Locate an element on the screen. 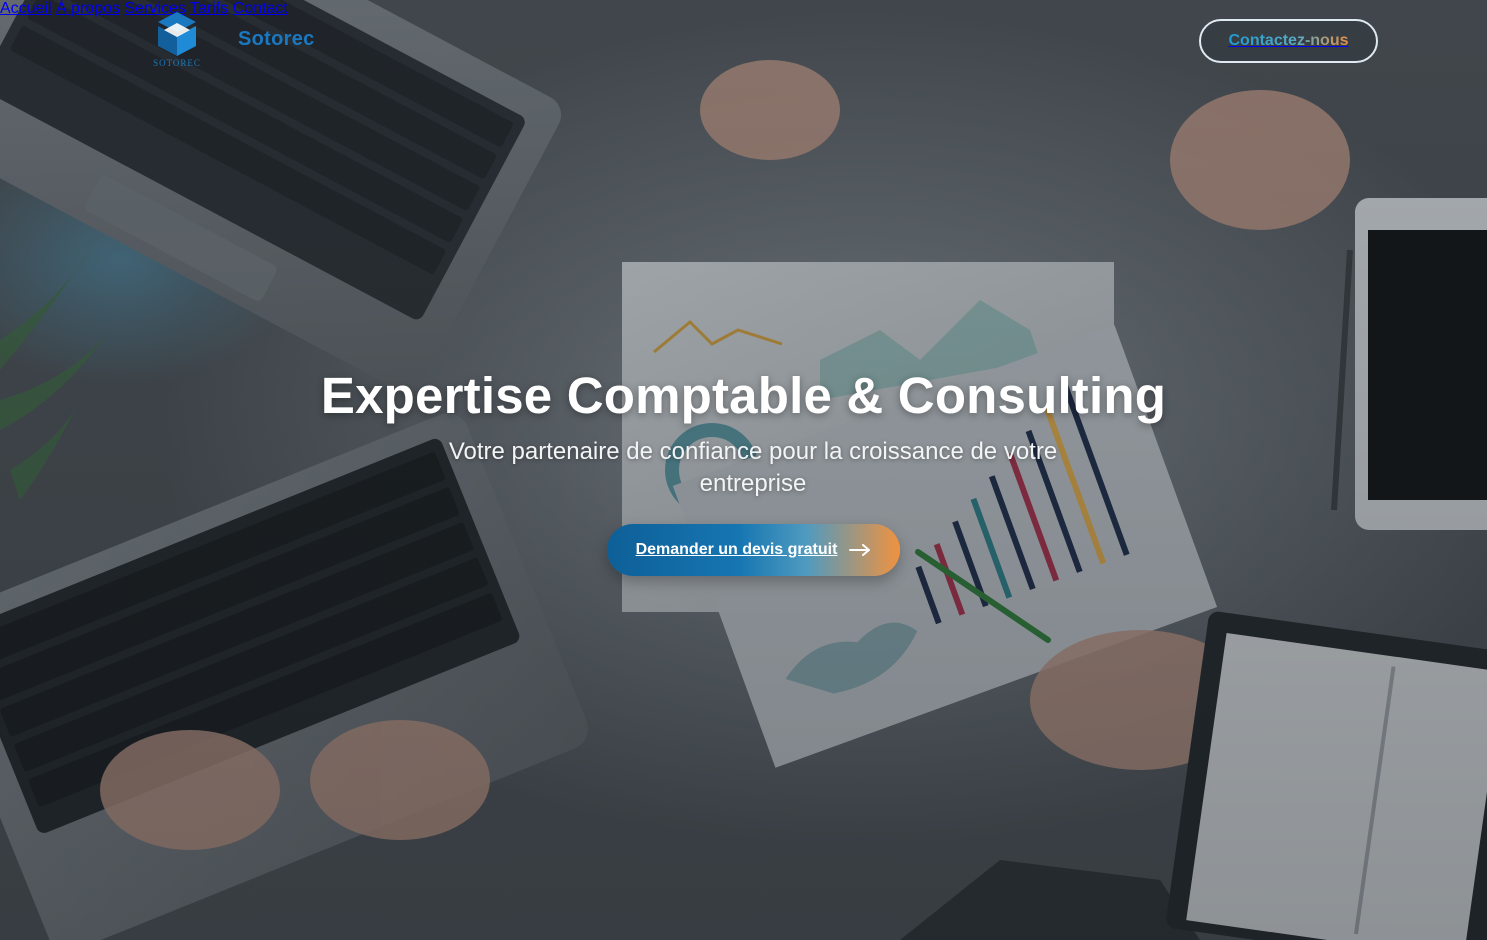  main-menu: Accueil À propos Services Tarifs Contact is located at coordinates (743, 9).